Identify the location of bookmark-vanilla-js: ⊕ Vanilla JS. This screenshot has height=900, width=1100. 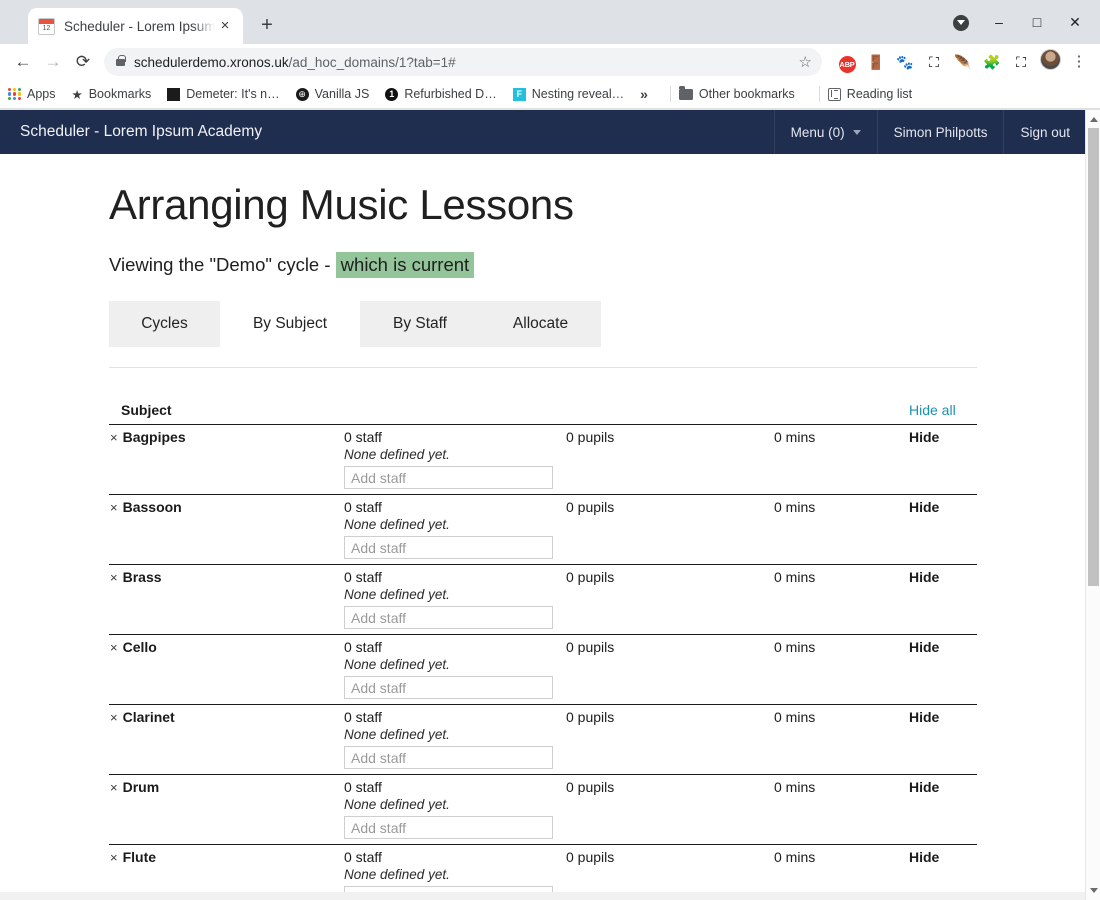
(332, 94).